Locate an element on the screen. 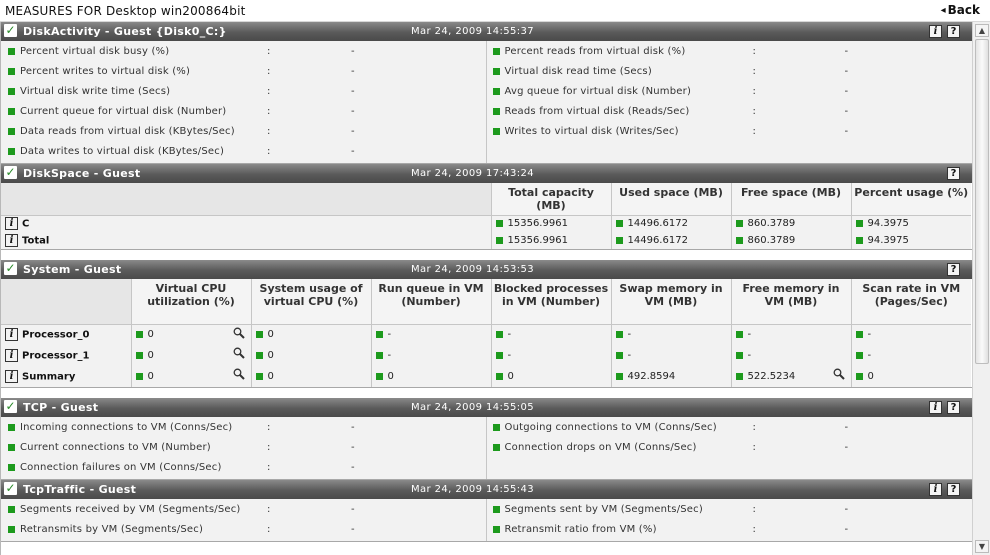  row-header-corner is located at coordinates (246, 199).